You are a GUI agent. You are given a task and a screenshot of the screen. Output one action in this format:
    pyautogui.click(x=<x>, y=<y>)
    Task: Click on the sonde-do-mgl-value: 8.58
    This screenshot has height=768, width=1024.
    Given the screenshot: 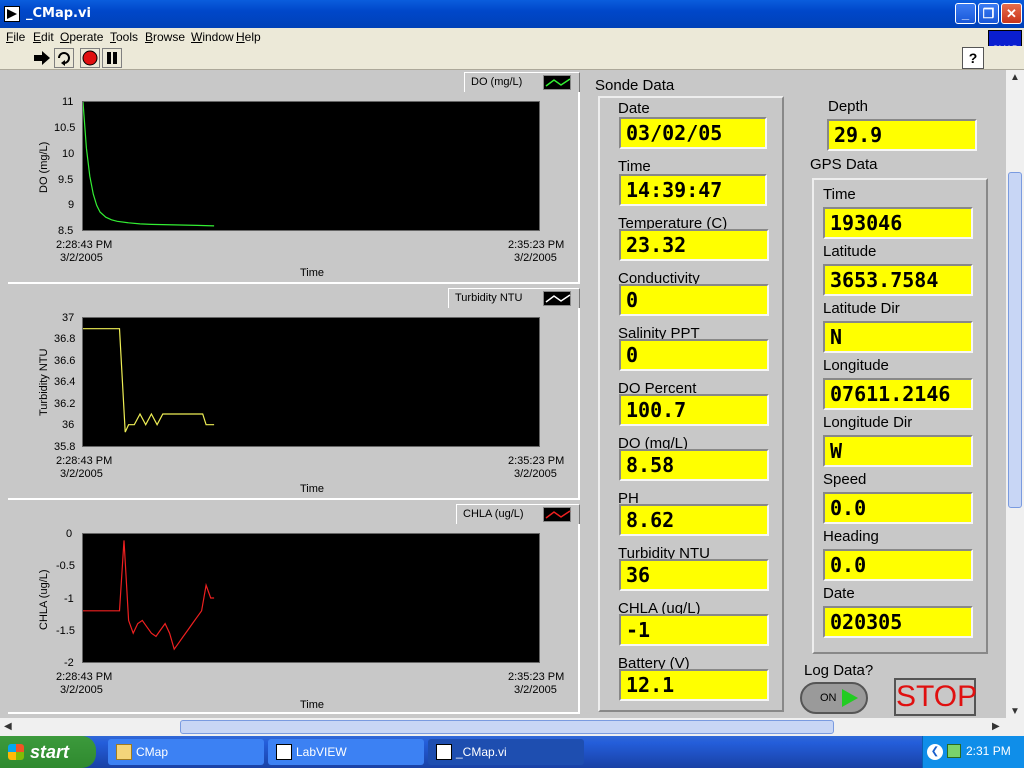 What is the action you would take?
    pyautogui.click(x=694, y=465)
    